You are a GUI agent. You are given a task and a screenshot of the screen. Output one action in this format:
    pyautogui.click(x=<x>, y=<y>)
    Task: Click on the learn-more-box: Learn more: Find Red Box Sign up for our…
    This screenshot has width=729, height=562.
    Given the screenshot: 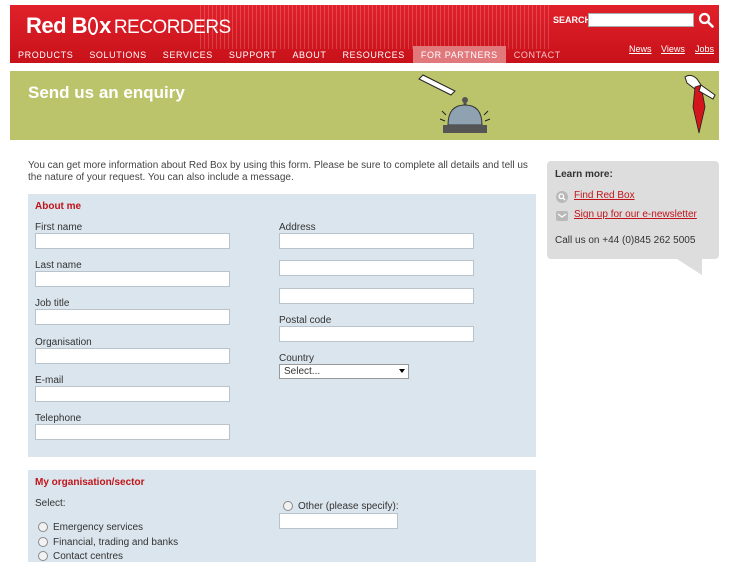 What is the action you would take?
    pyautogui.click(x=633, y=210)
    